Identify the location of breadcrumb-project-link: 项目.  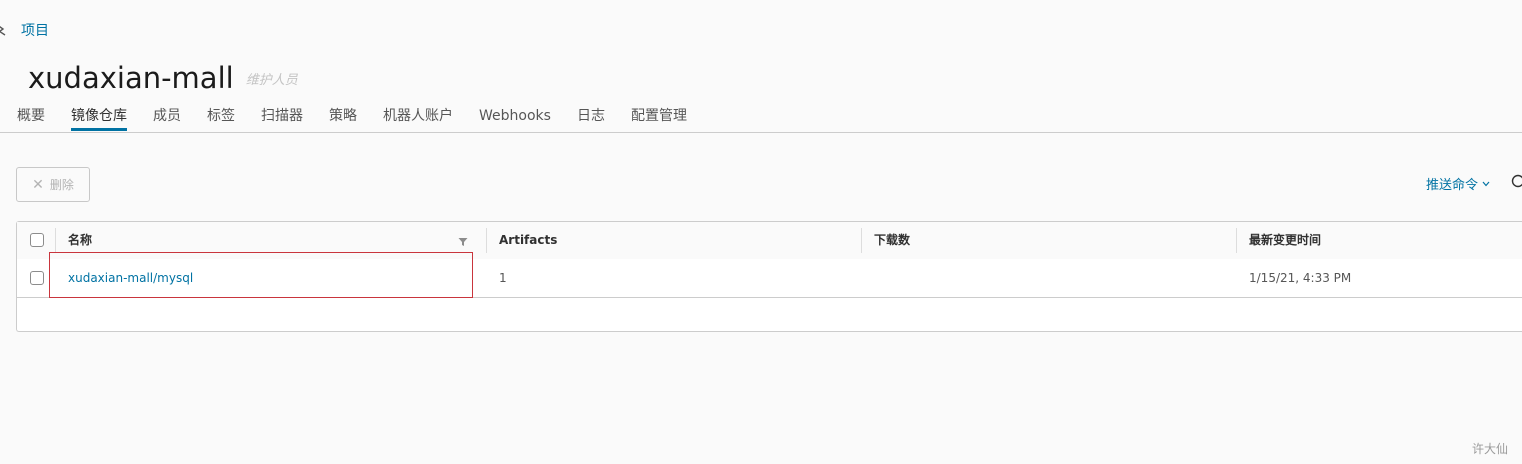
(35, 30).